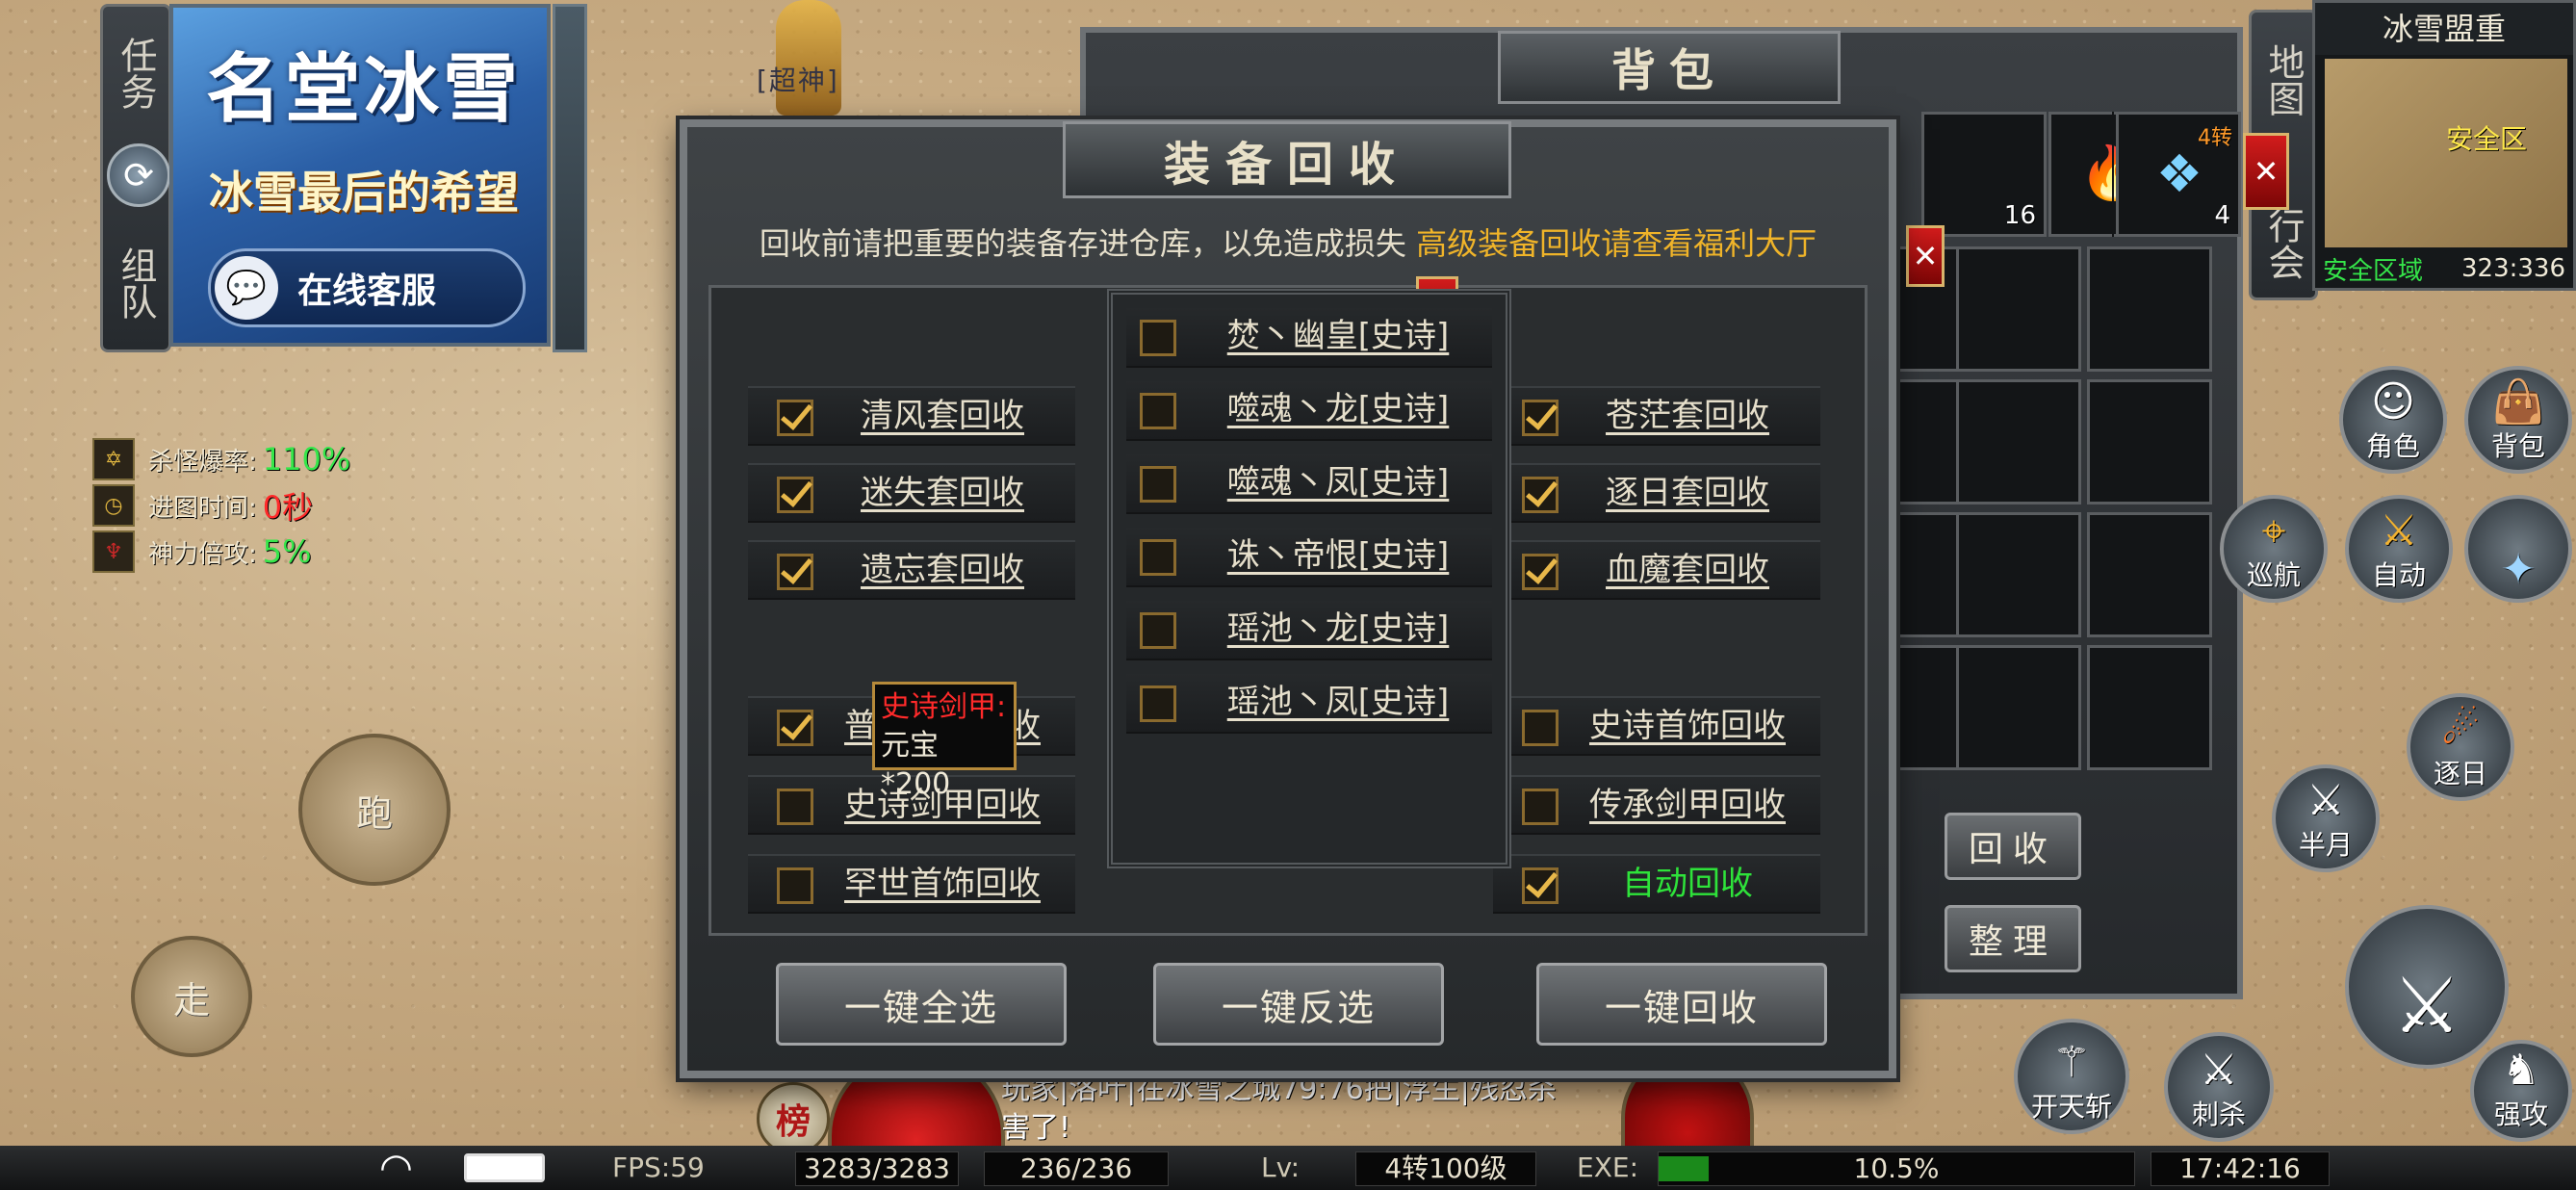 Image resolution: width=2576 pixels, height=1190 pixels. Describe the element at coordinates (912, 416) in the screenshot. I see `option-row: 清风套回收` at that location.